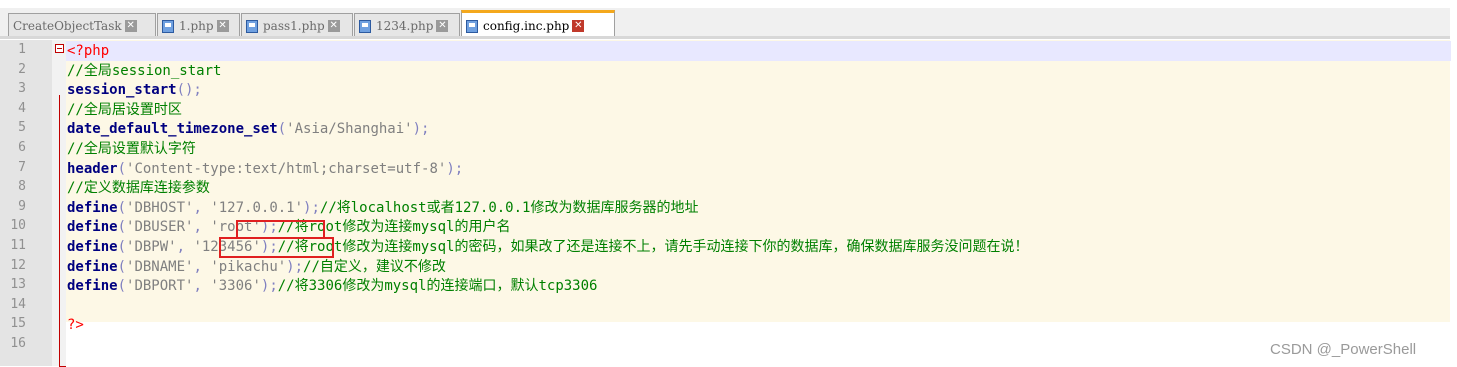 The width and height of the screenshot is (1457, 367). Describe the element at coordinates (758, 90) in the screenshot. I see `code-text: session_start();` at that location.